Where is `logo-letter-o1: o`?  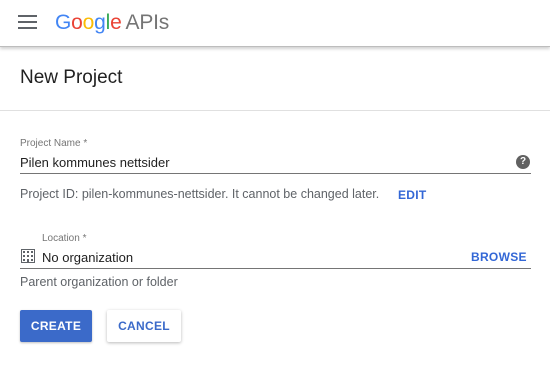 logo-letter-o1: o is located at coordinates (77, 22).